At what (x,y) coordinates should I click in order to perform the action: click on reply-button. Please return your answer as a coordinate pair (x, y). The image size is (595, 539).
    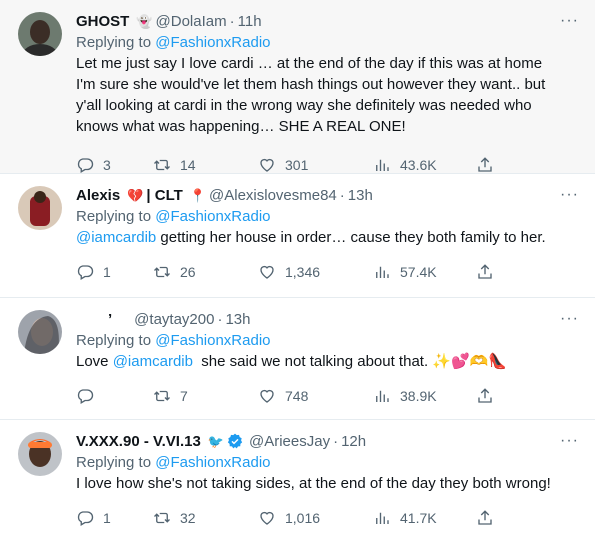
    Looking at the image, I should click on (114, 396).